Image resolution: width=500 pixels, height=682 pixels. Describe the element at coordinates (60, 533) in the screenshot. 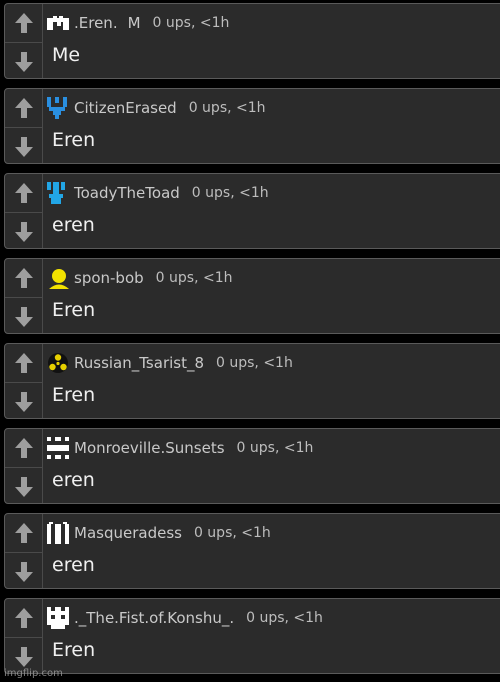

I see `pixel-columns-icon` at that location.